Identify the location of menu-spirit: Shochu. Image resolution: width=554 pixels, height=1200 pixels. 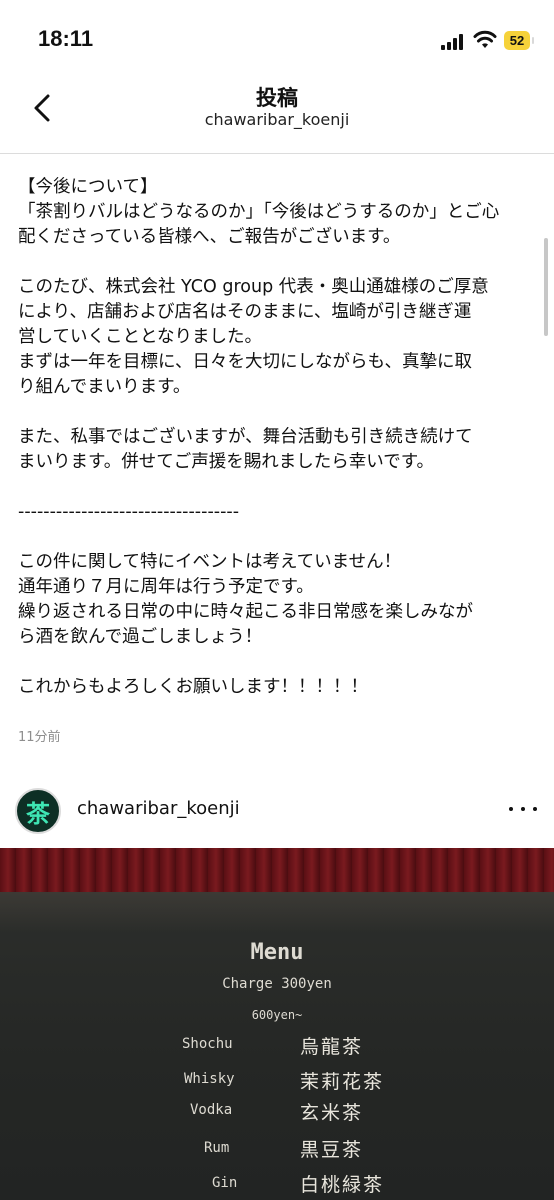
(207, 1044).